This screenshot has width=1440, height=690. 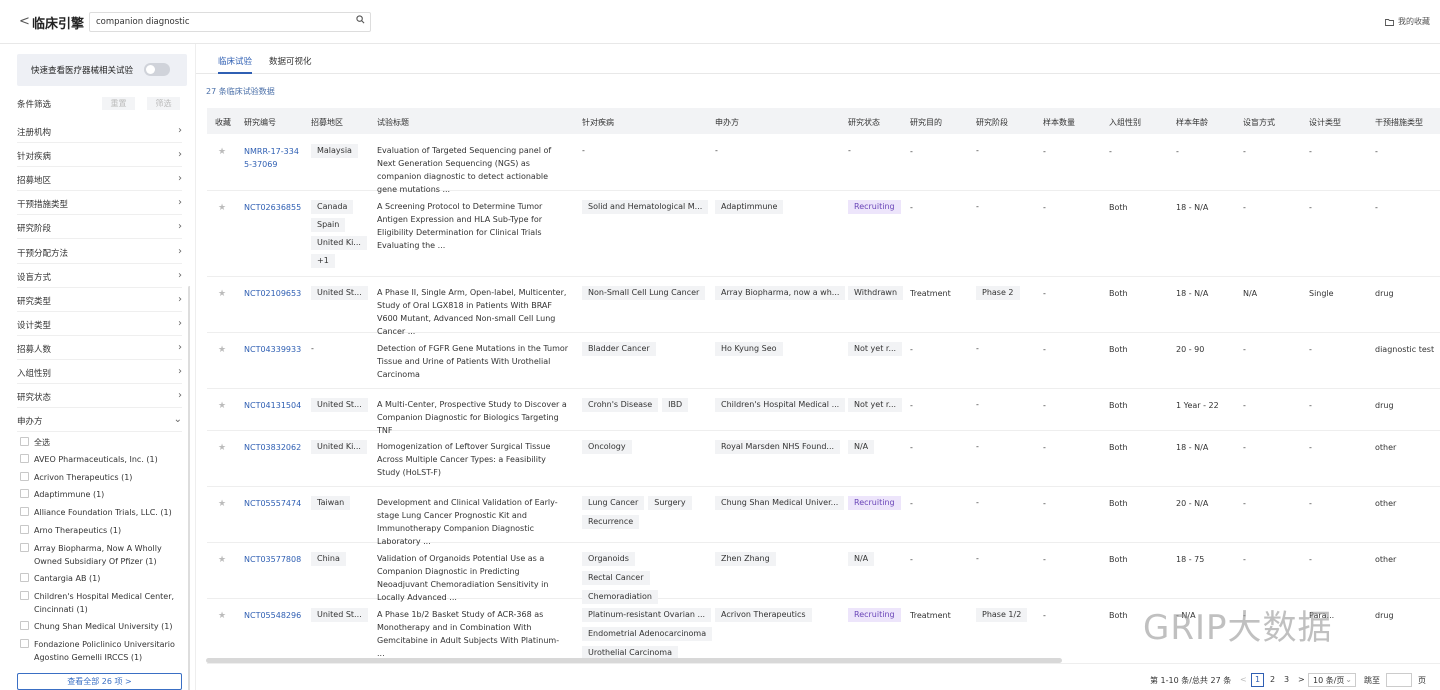 What do you see at coordinates (99, 348) in the screenshot?
I see `facet-9: 招募人数 ›` at bounding box center [99, 348].